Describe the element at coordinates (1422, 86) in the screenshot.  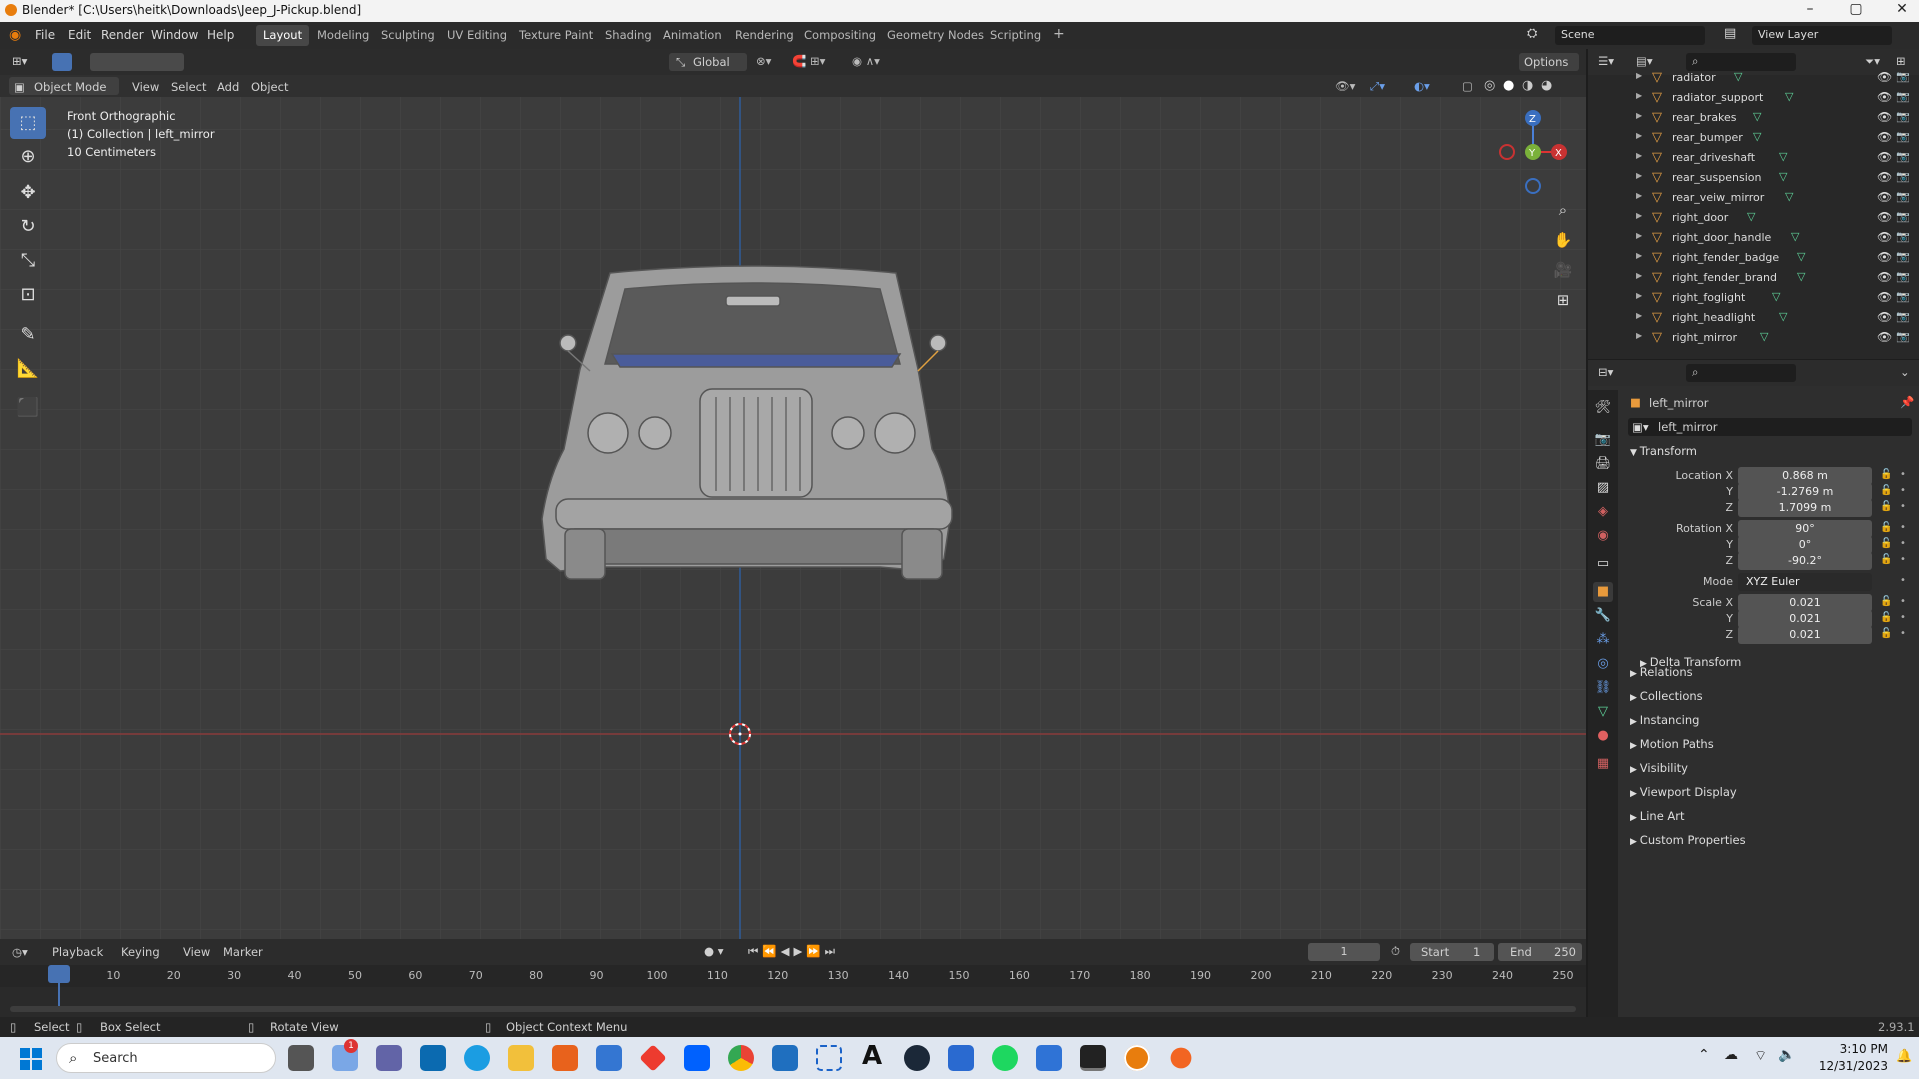
I see `overlay-toggle-icon: ◐▾` at that location.